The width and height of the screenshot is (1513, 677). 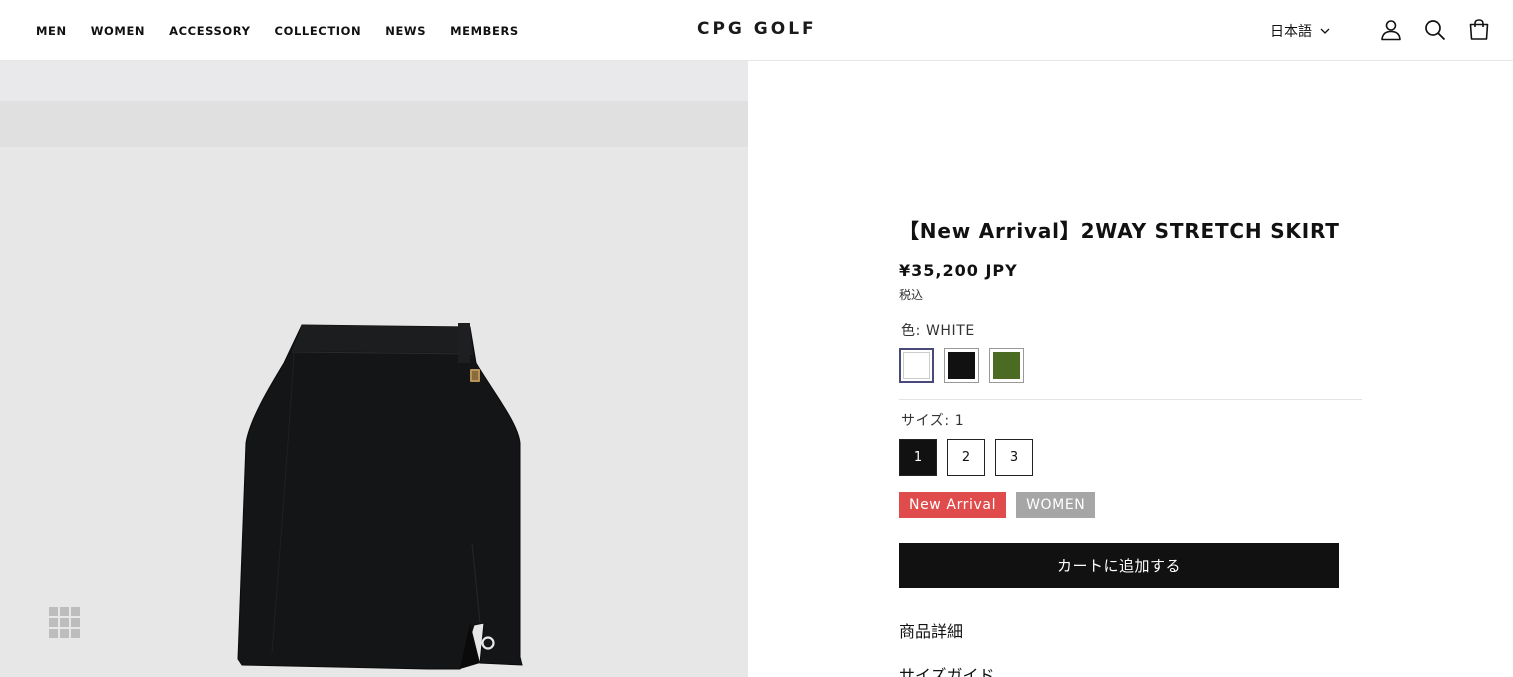 What do you see at coordinates (1479, 30) in the screenshot?
I see `cart-icon` at bounding box center [1479, 30].